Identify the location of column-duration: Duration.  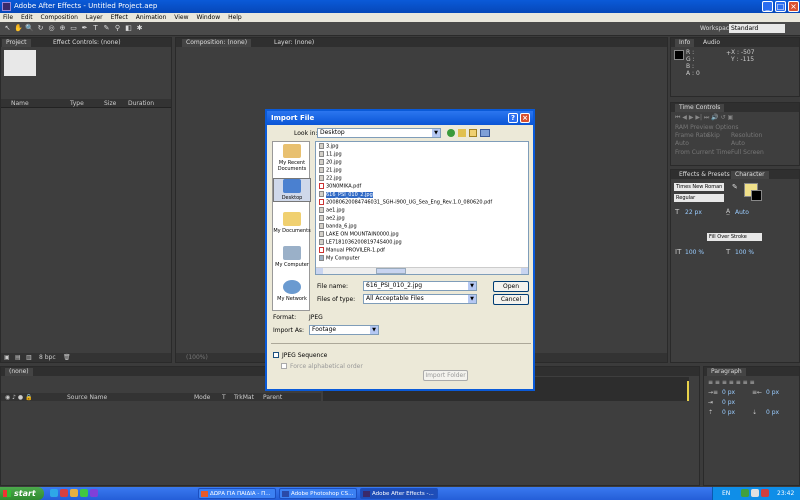
(141, 103).